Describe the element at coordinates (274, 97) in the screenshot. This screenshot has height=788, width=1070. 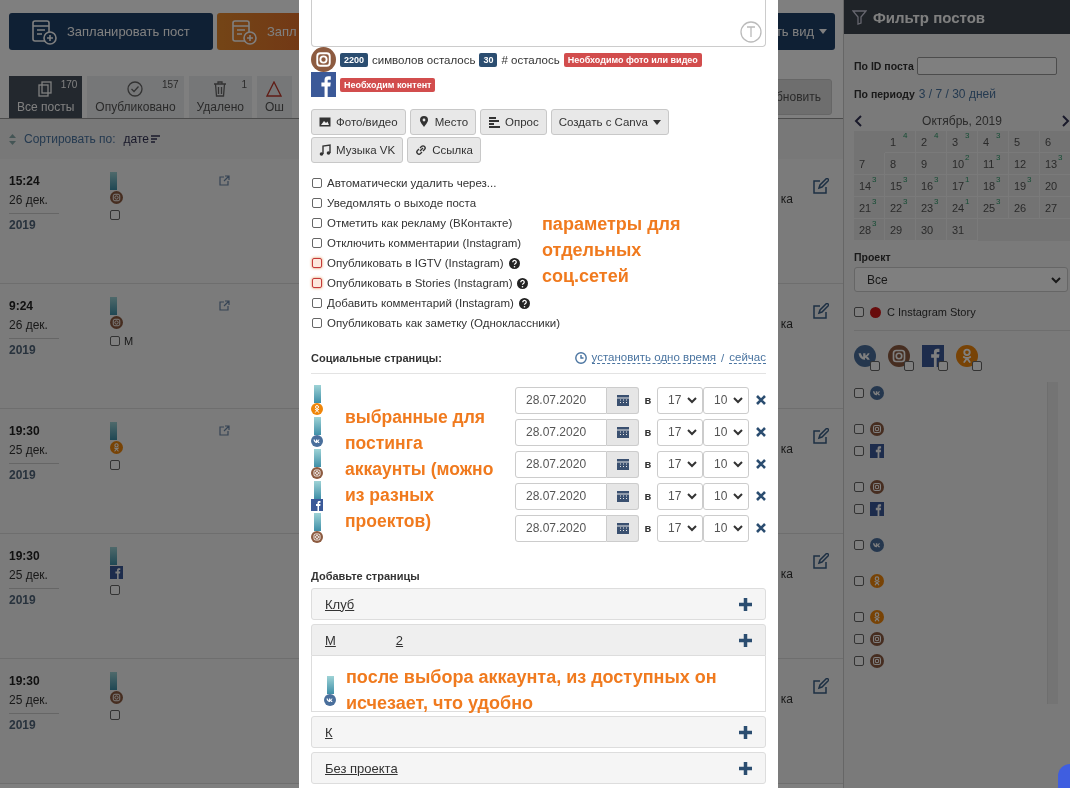
I see `tab: Ош` at that location.